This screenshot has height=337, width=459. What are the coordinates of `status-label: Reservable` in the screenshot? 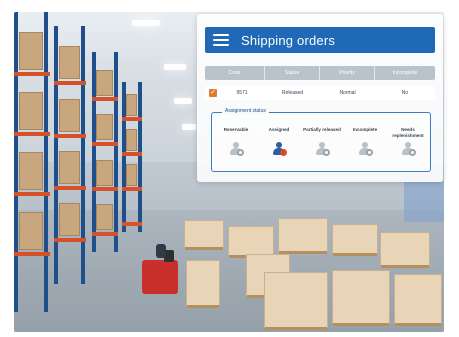 It's located at (236, 129).